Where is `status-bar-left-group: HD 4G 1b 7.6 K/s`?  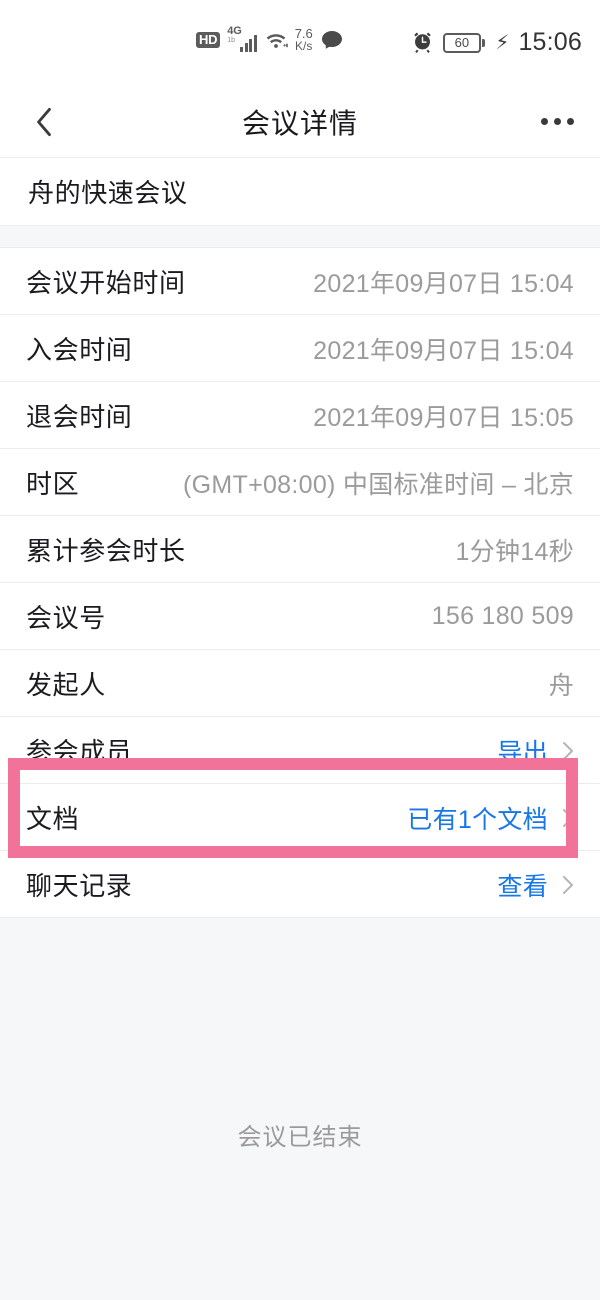
status-bar-left-group: HD 4G 1b 7.6 K/s is located at coordinates (270, 39).